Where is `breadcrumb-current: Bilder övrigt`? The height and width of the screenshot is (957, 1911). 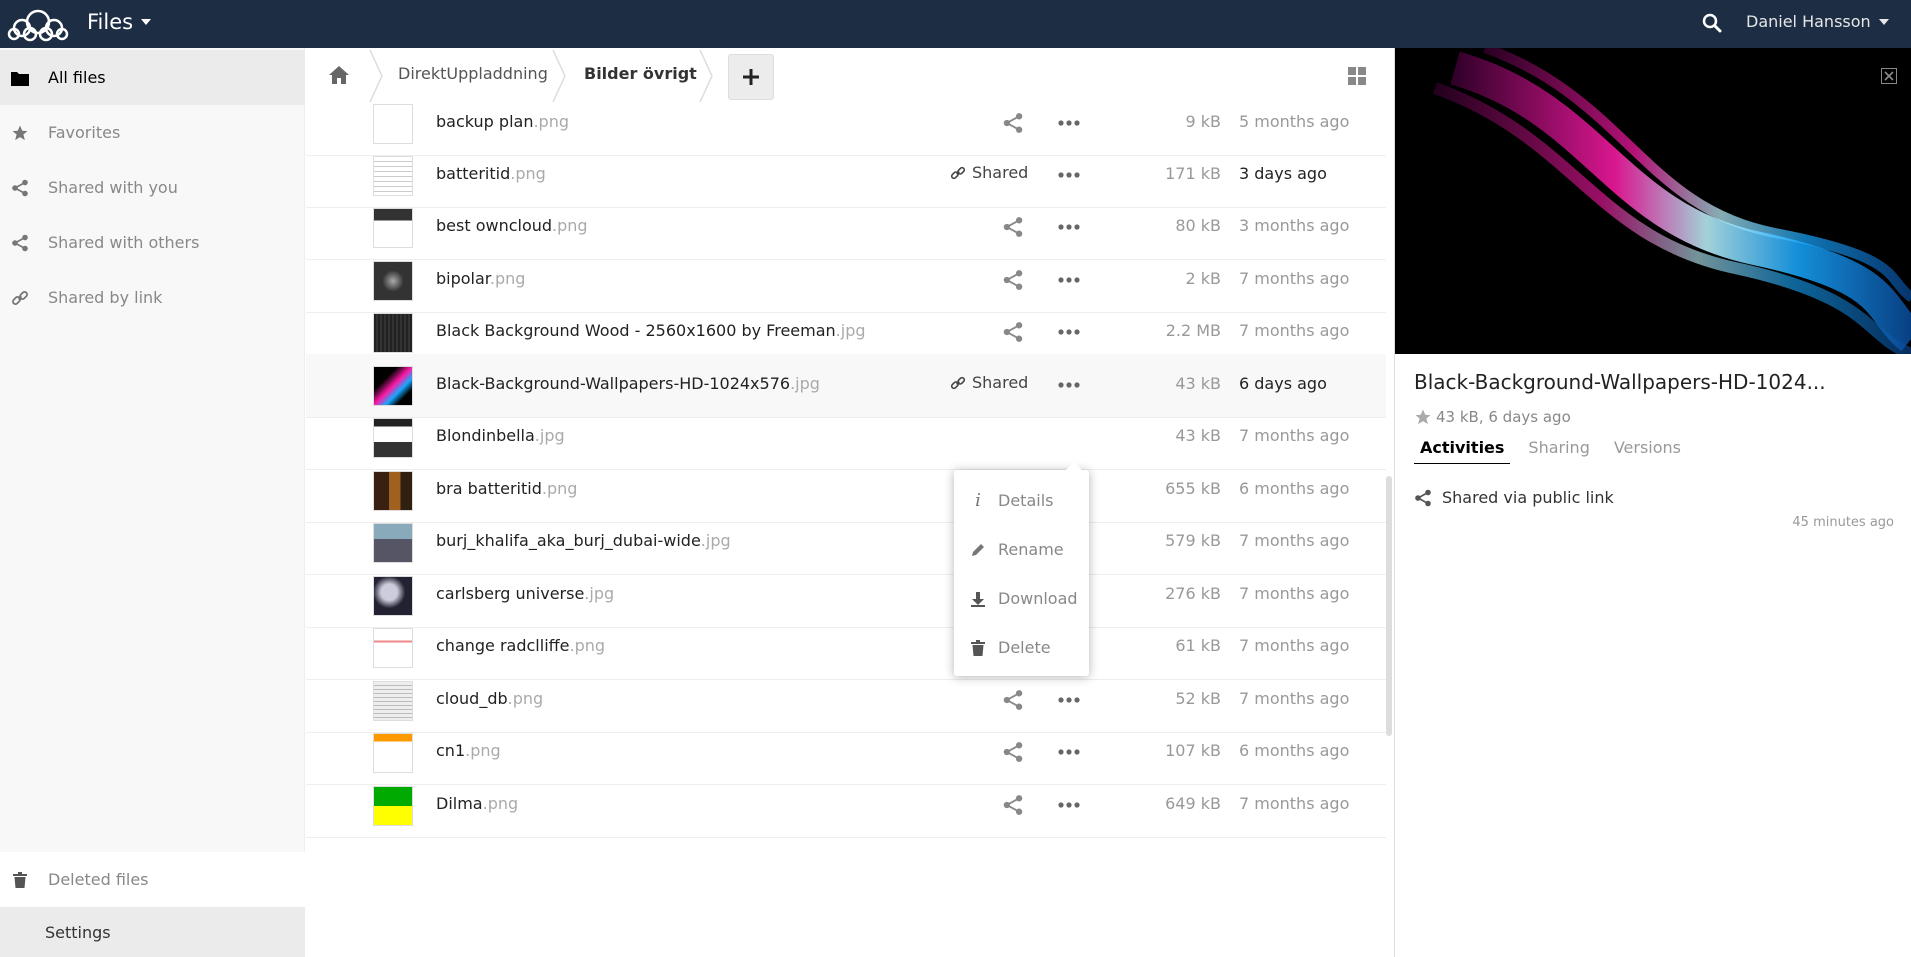 breadcrumb-current: Bilder övrigt is located at coordinates (640, 73).